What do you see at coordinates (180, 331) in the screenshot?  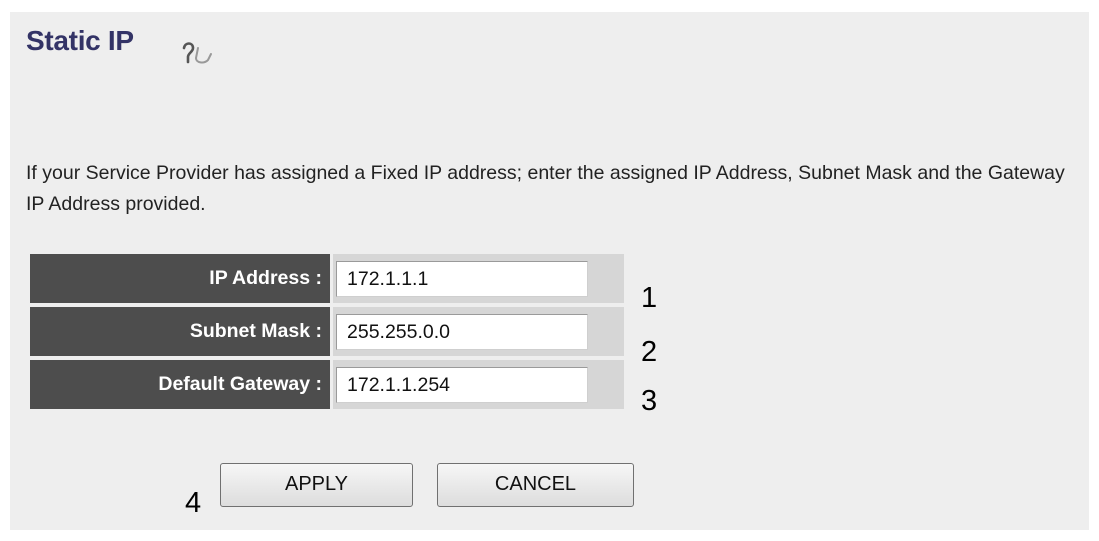 I see `subnet-mask-label: Subnet Mask :` at bounding box center [180, 331].